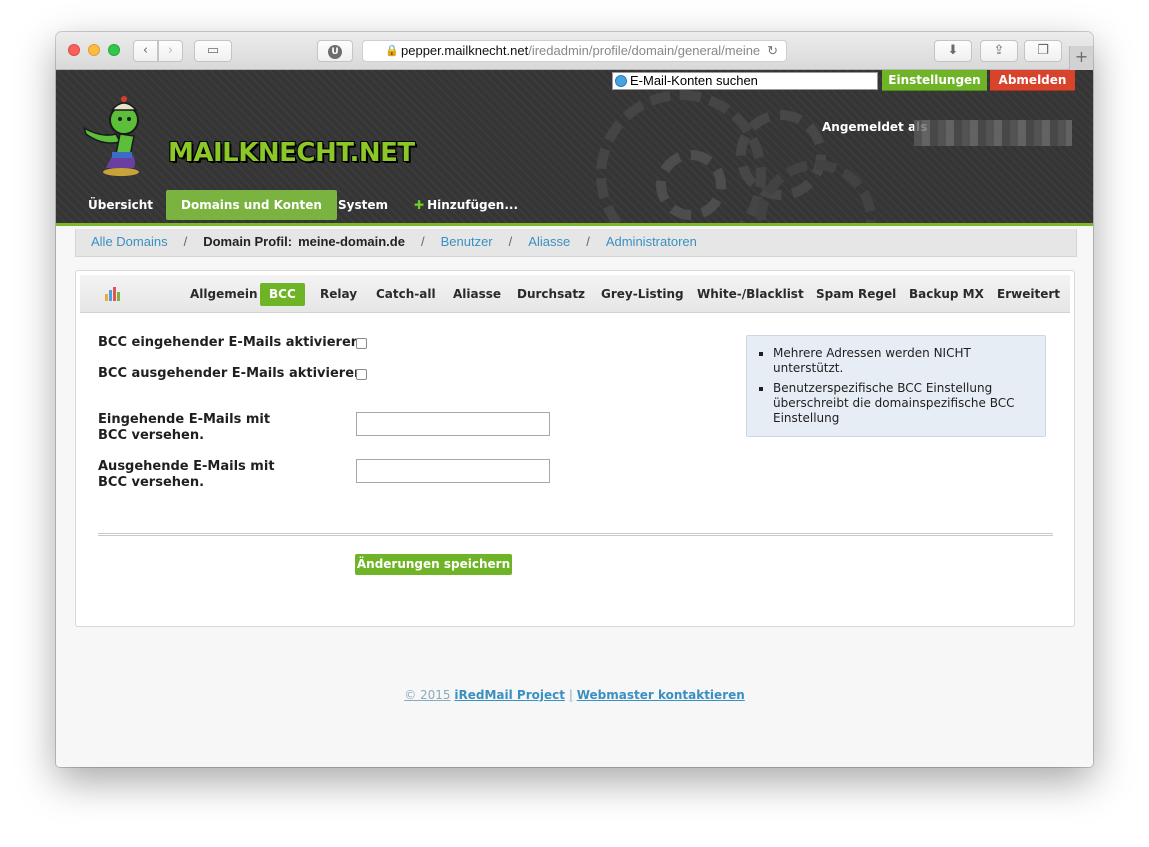 The width and height of the screenshot is (1149, 847). I want to click on site-logo: MAILKNECHT.NET, so click(245, 137).